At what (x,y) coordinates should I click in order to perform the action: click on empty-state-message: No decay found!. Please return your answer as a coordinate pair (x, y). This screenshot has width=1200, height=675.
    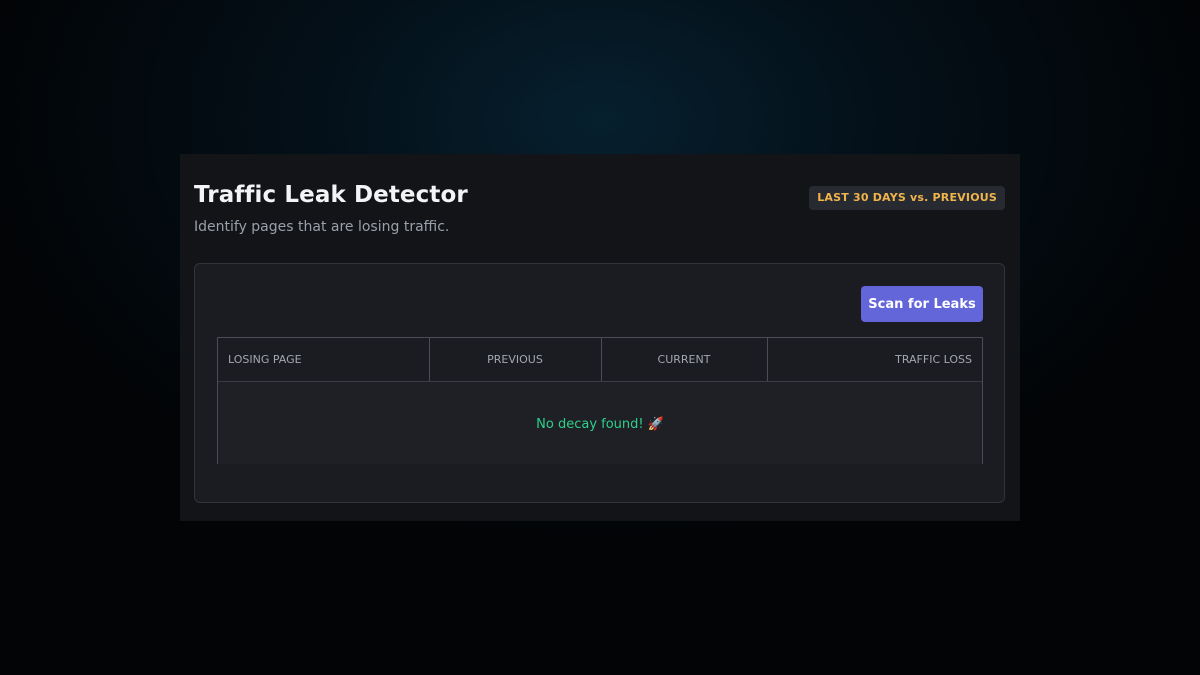
    Looking at the image, I should click on (590, 424).